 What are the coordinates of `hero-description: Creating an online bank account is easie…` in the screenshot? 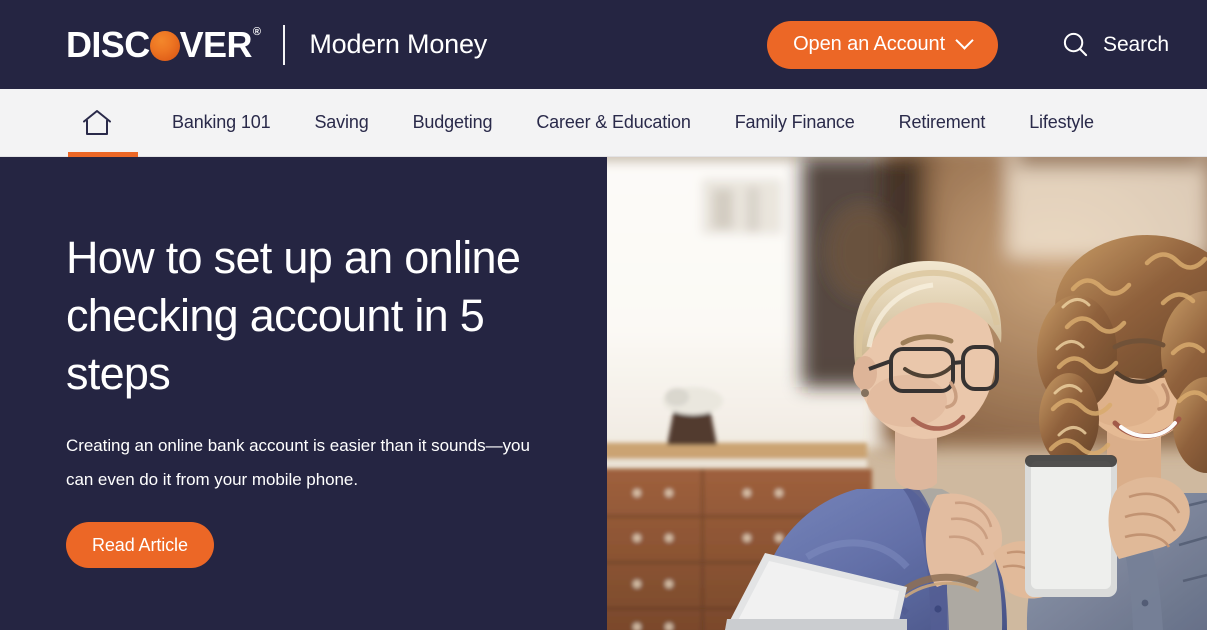 It's located at (298, 462).